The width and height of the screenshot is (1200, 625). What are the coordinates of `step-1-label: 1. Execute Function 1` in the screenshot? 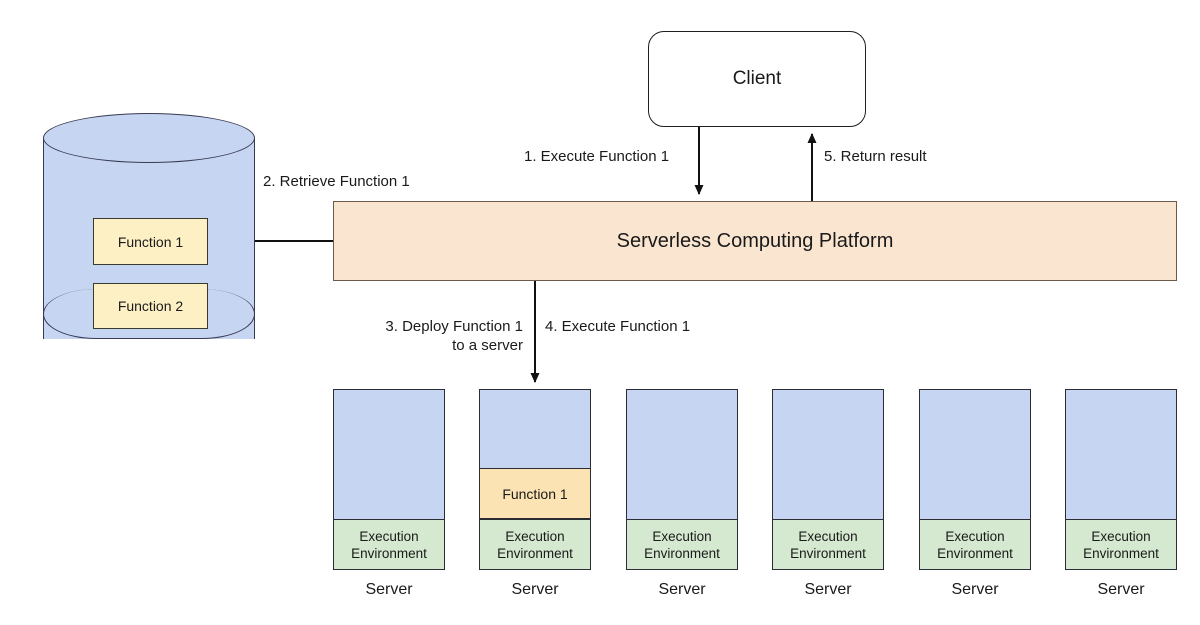 It's located at (597, 156).